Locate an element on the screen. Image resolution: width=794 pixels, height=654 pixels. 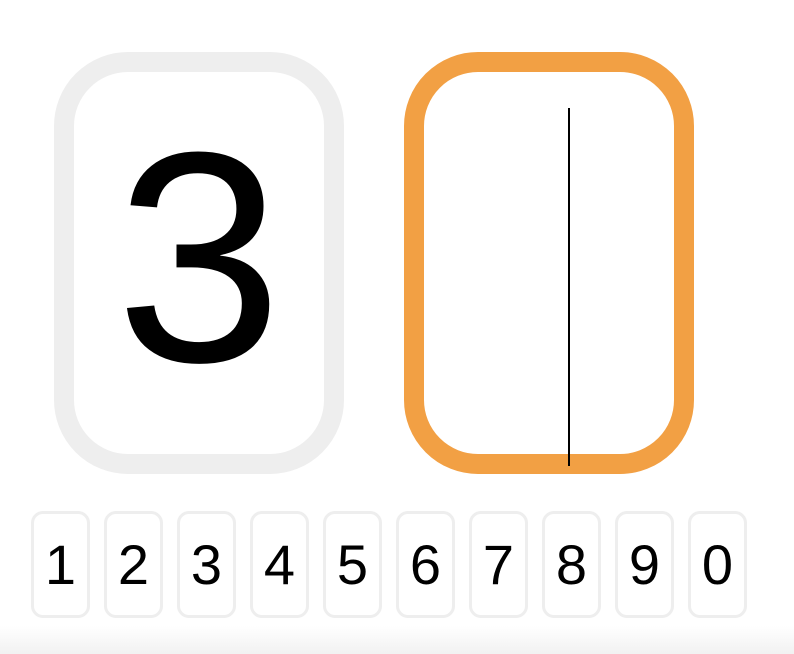
text-cursor is located at coordinates (569, 287).